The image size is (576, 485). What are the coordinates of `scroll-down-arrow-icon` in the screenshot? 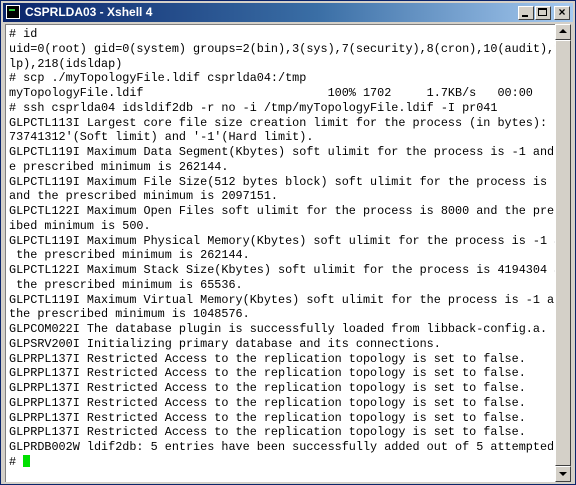 It's located at (563, 474).